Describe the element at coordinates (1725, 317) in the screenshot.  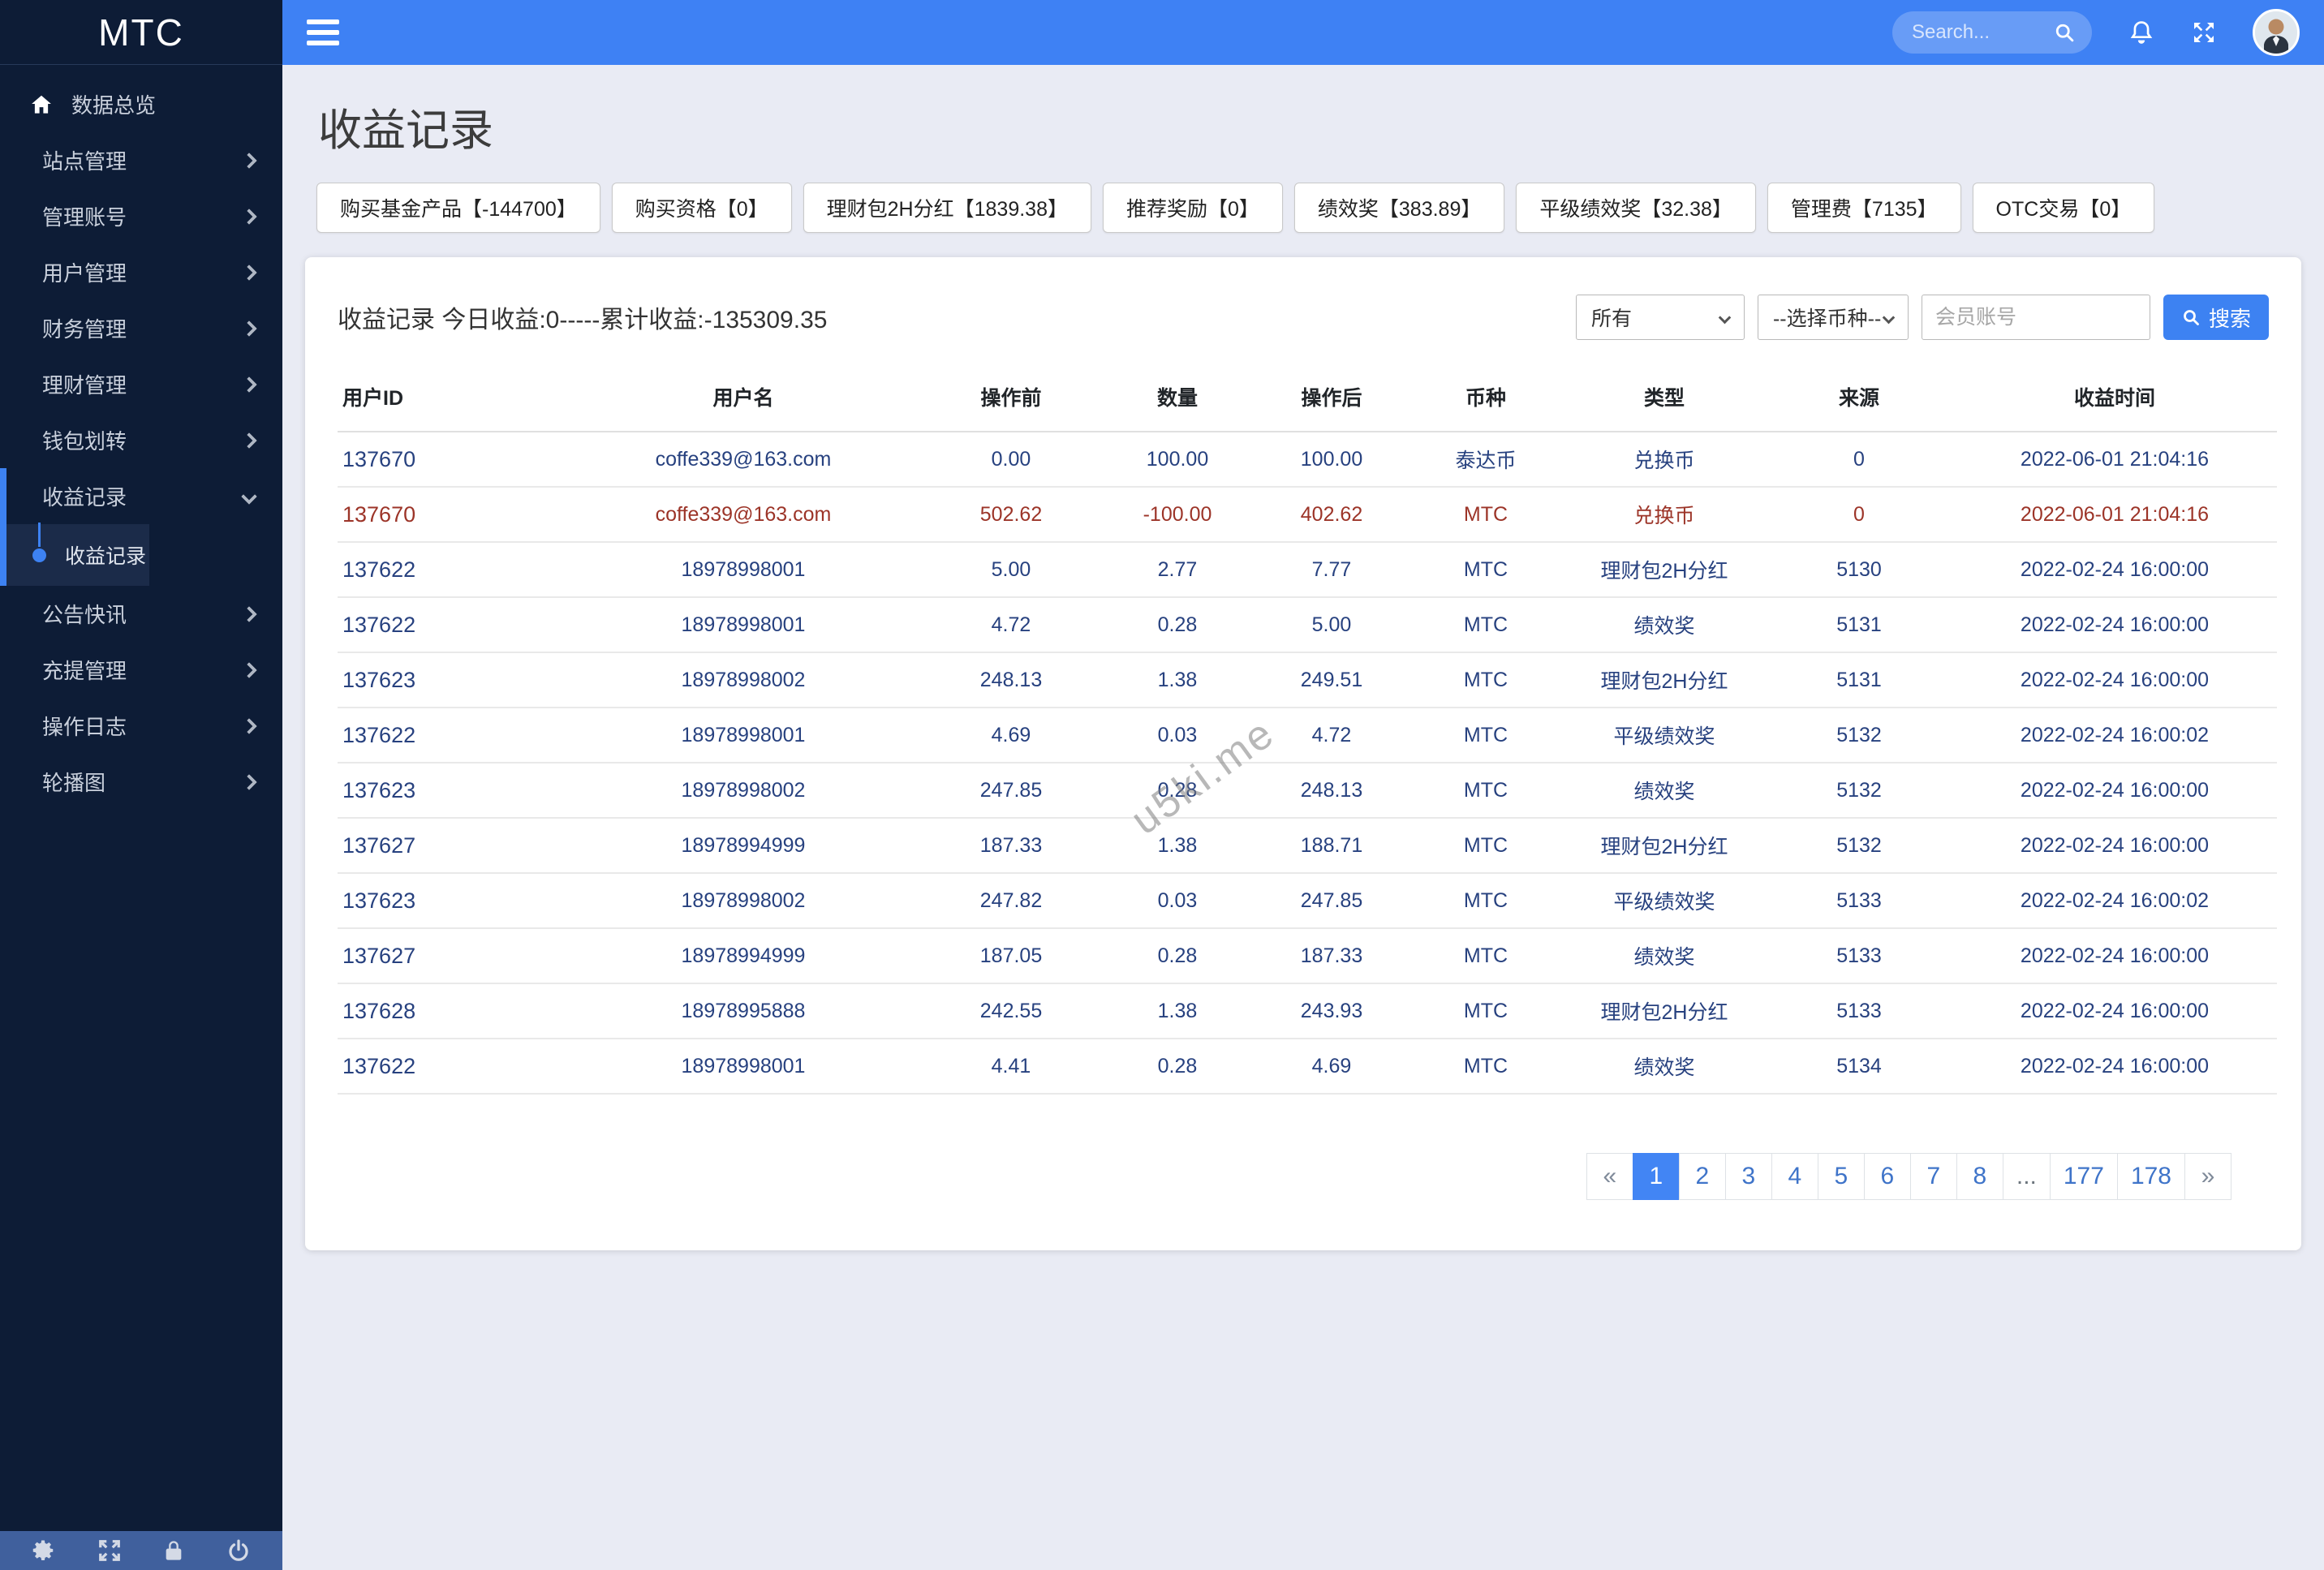
I see `chevron-down-icon` at that location.